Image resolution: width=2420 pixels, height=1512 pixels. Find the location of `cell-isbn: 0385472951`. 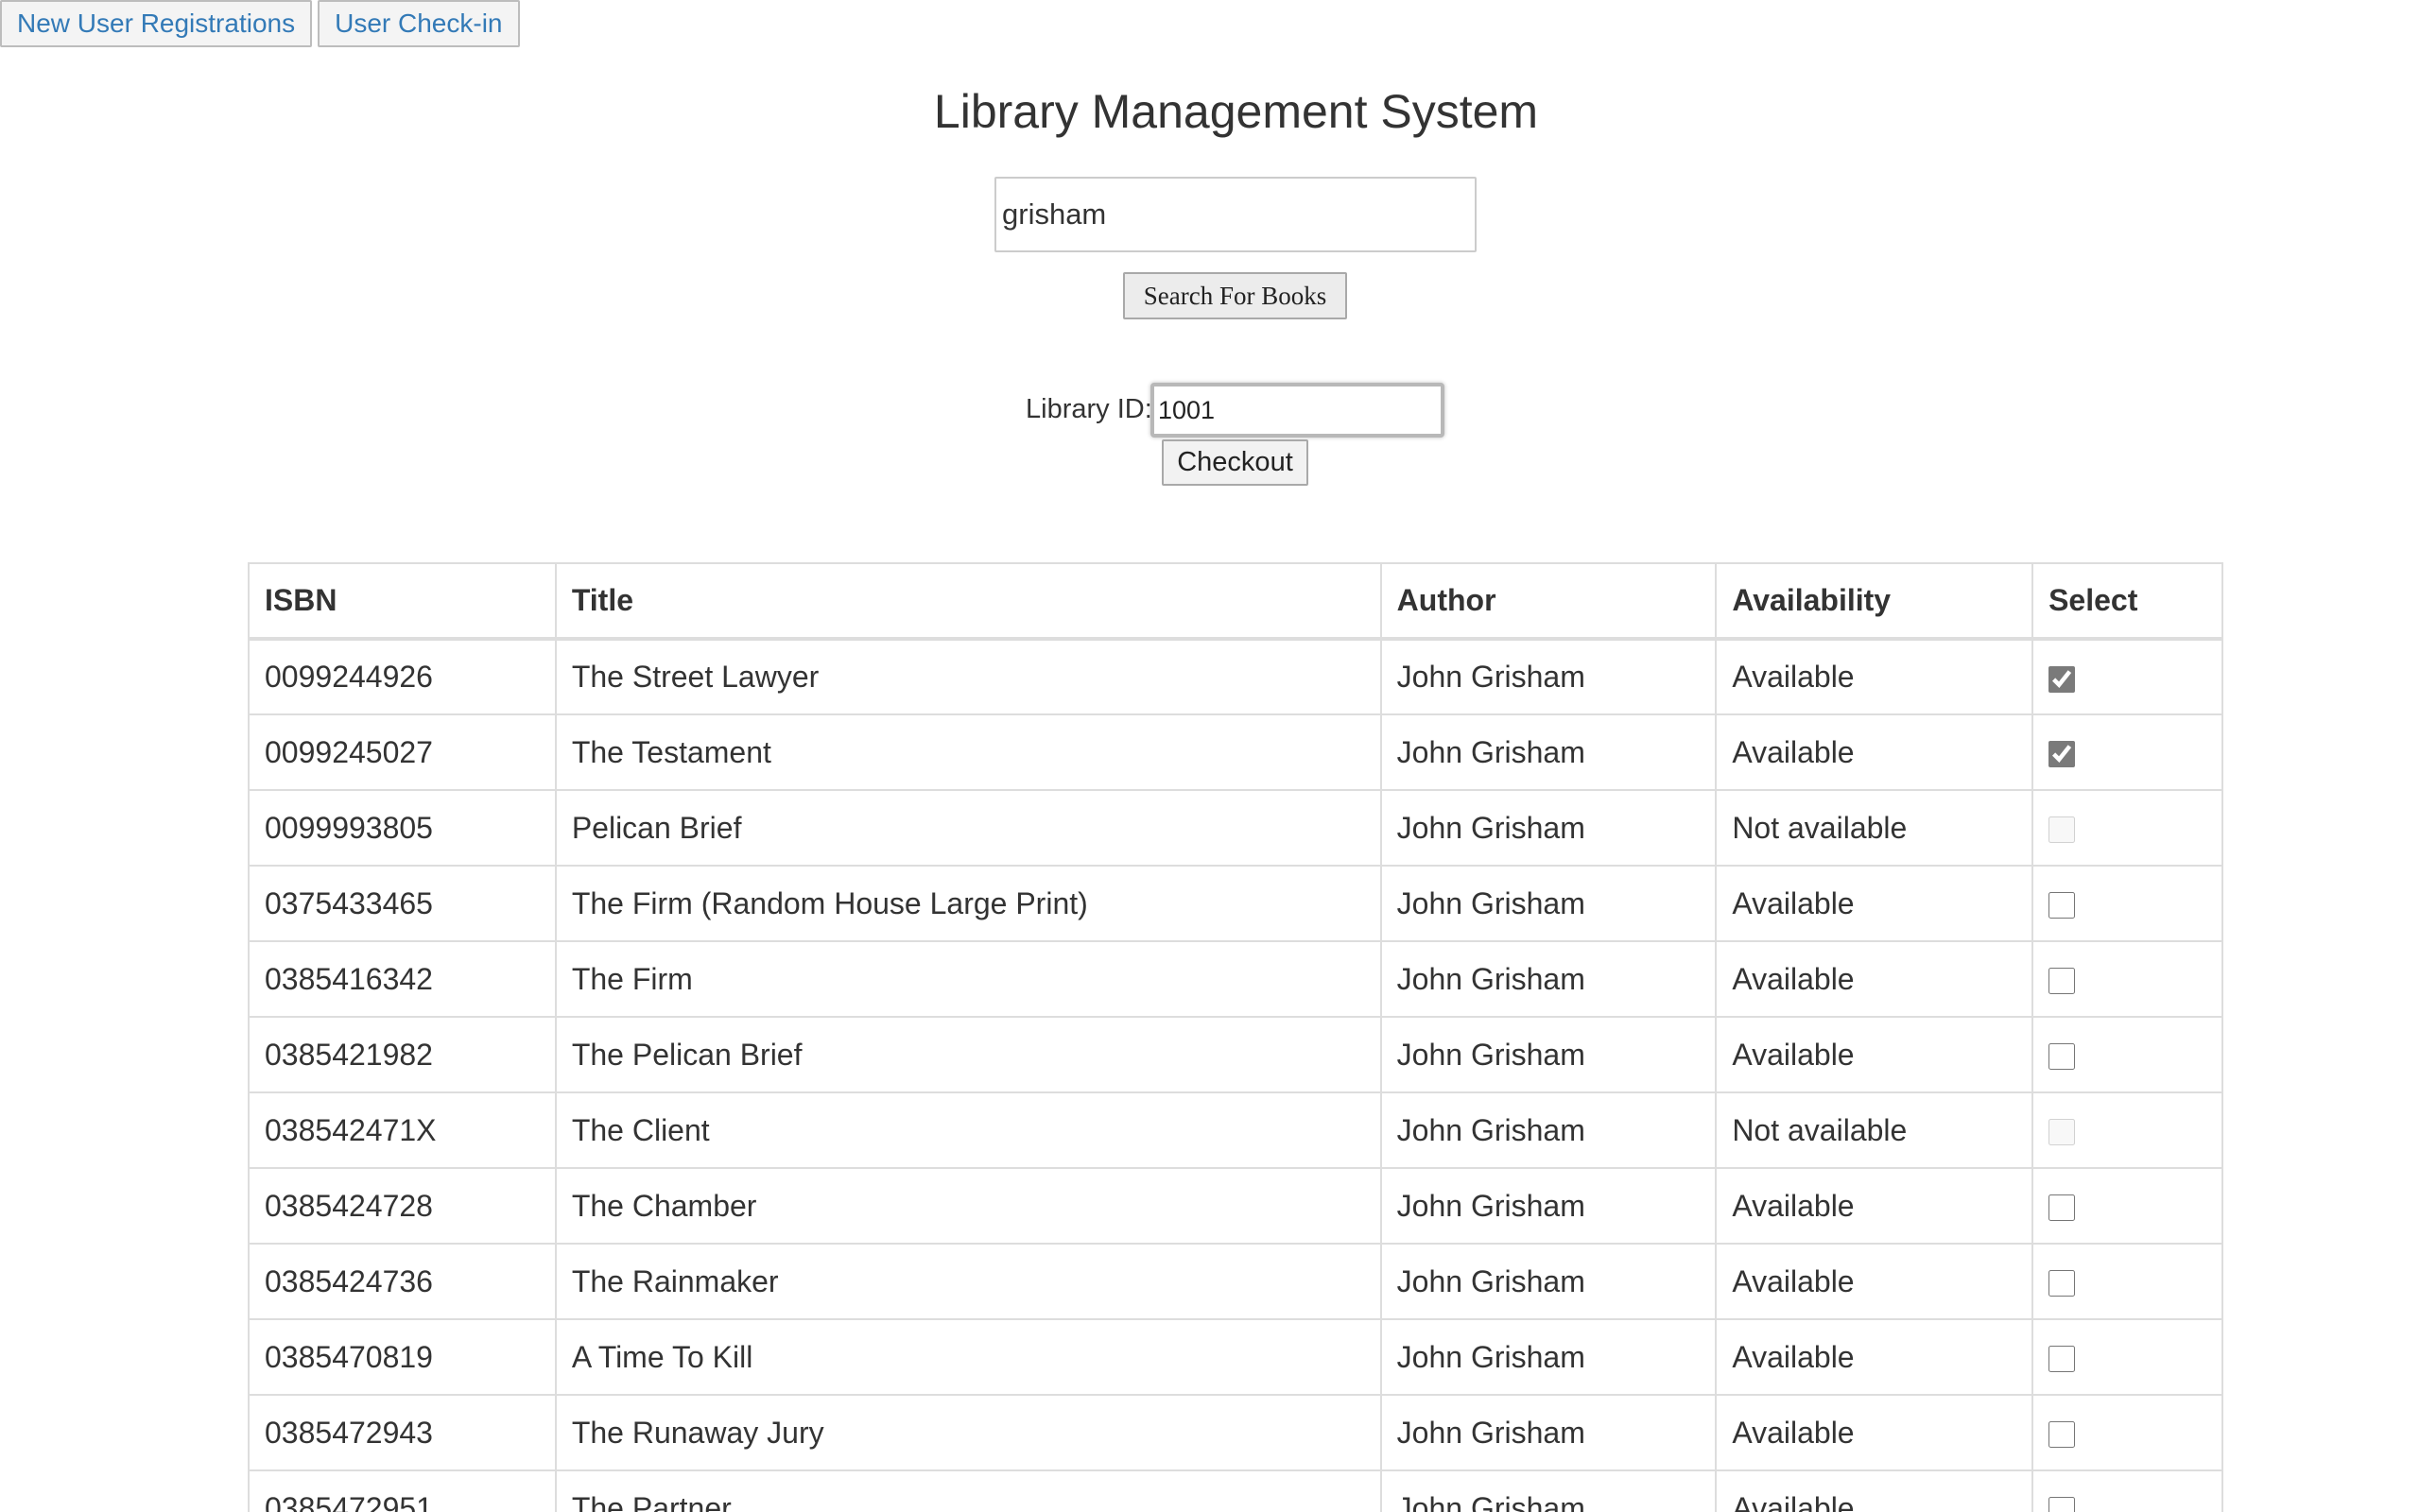

cell-isbn: 0385472951 is located at coordinates (402, 1490).